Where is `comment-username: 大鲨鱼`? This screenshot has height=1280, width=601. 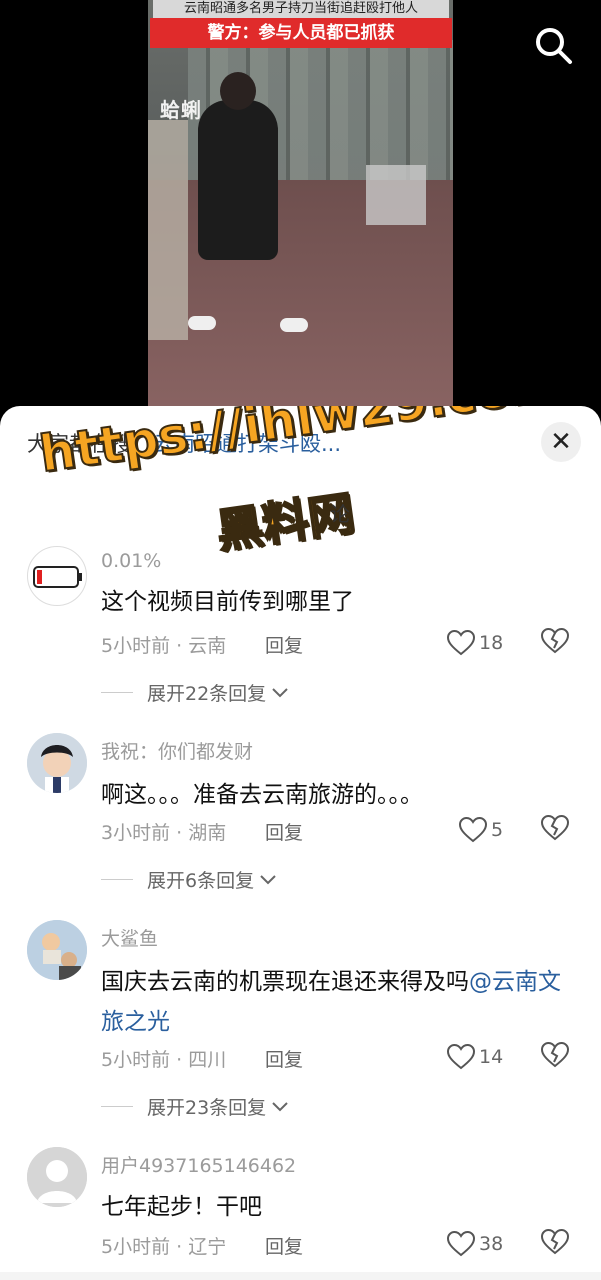 comment-username: 大鲨鱼 is located at coordinates (129, 937).